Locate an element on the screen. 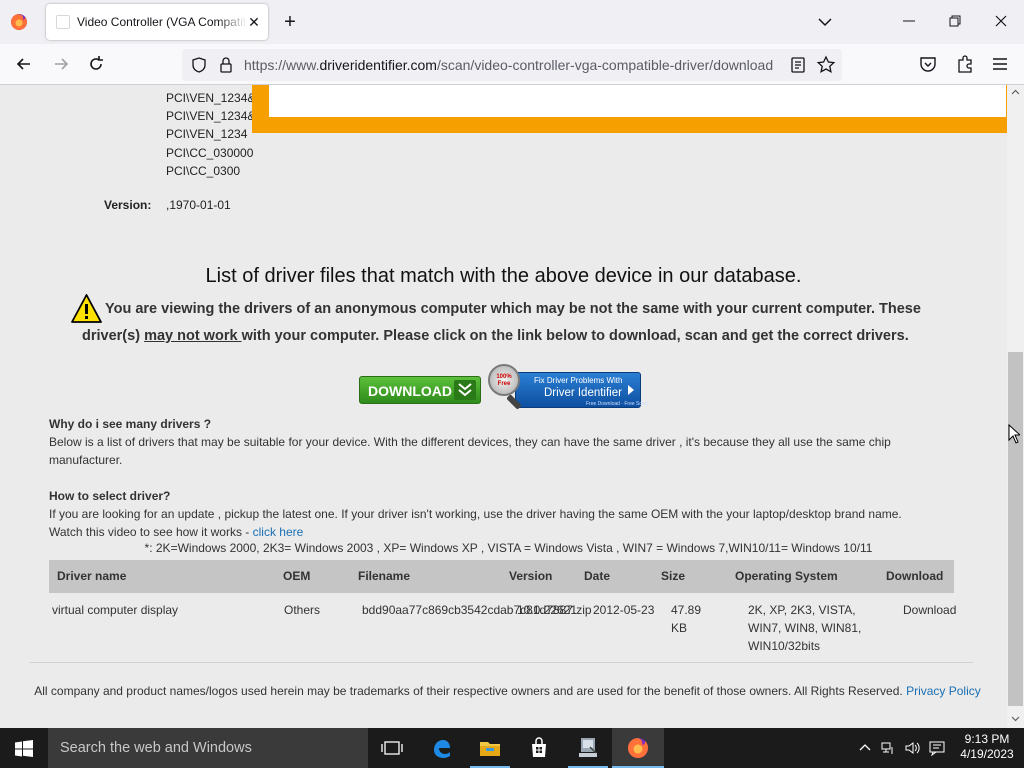  hardware-id: PCI\VEN_1234 is located at coordinates (207, 134).